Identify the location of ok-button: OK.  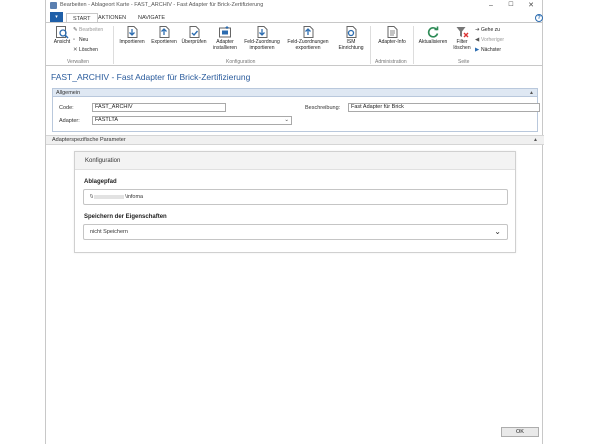
(520, 432).